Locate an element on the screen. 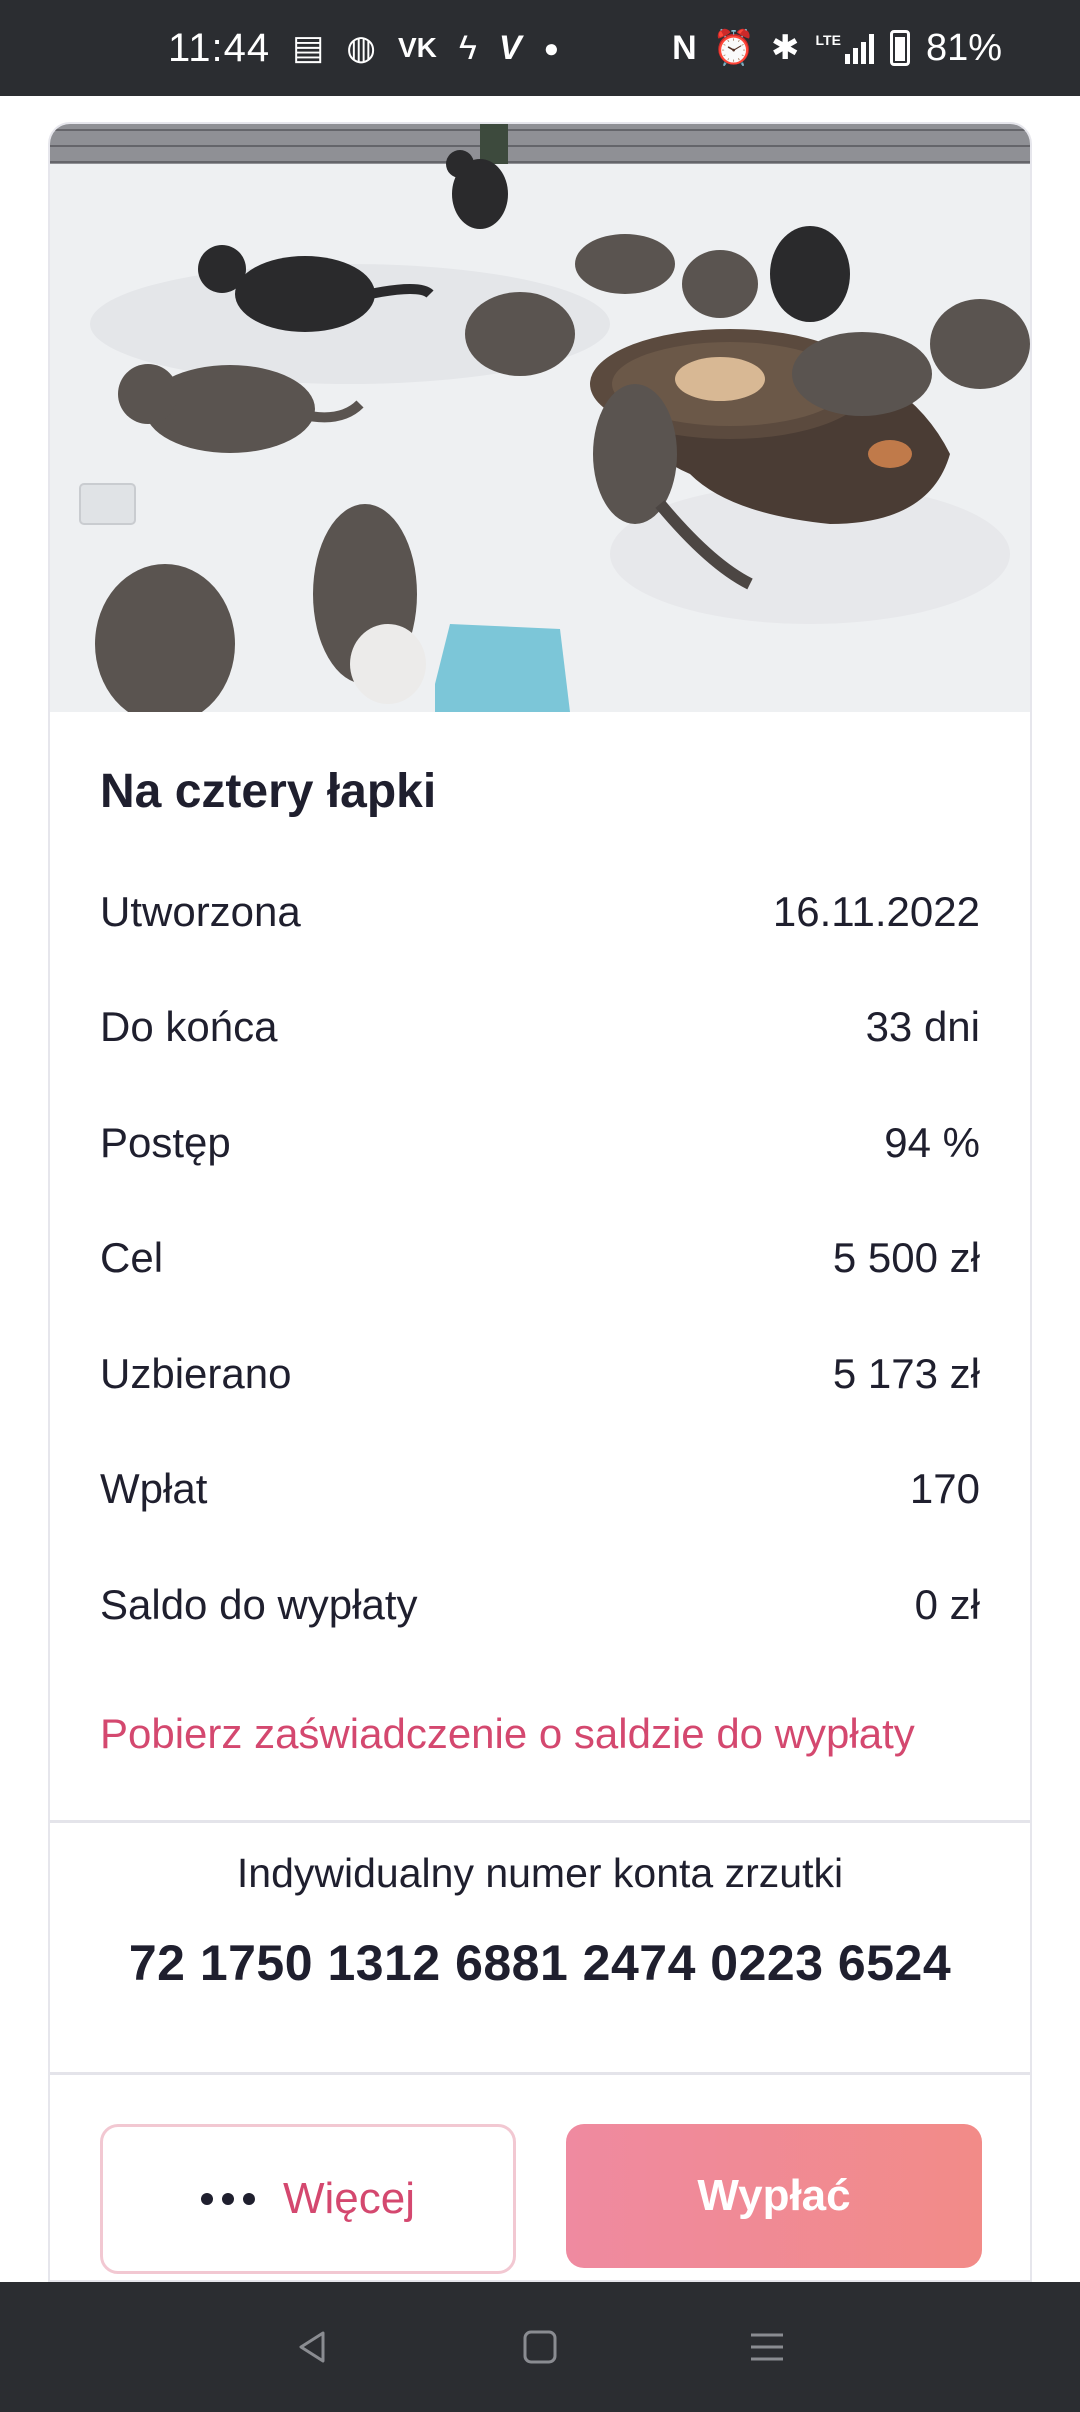 The image size is (1080, 2412). status-bar-right: N ⏰ ✱ LTE 81% is located at coordinates (837, 48).